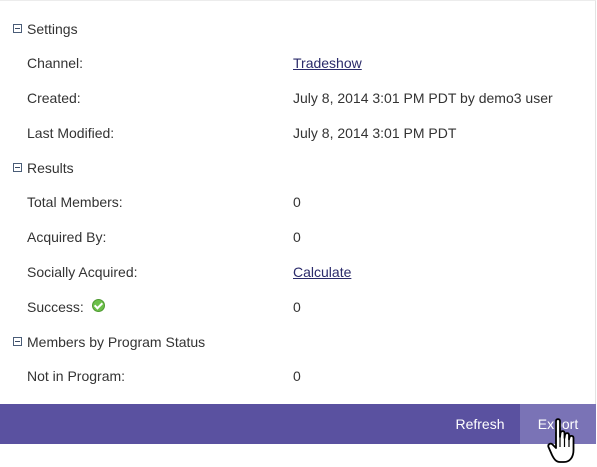  Describe the element at coordinates (327, 63) in the screenshot. I see `channel-link: Tradeshow` at that location.